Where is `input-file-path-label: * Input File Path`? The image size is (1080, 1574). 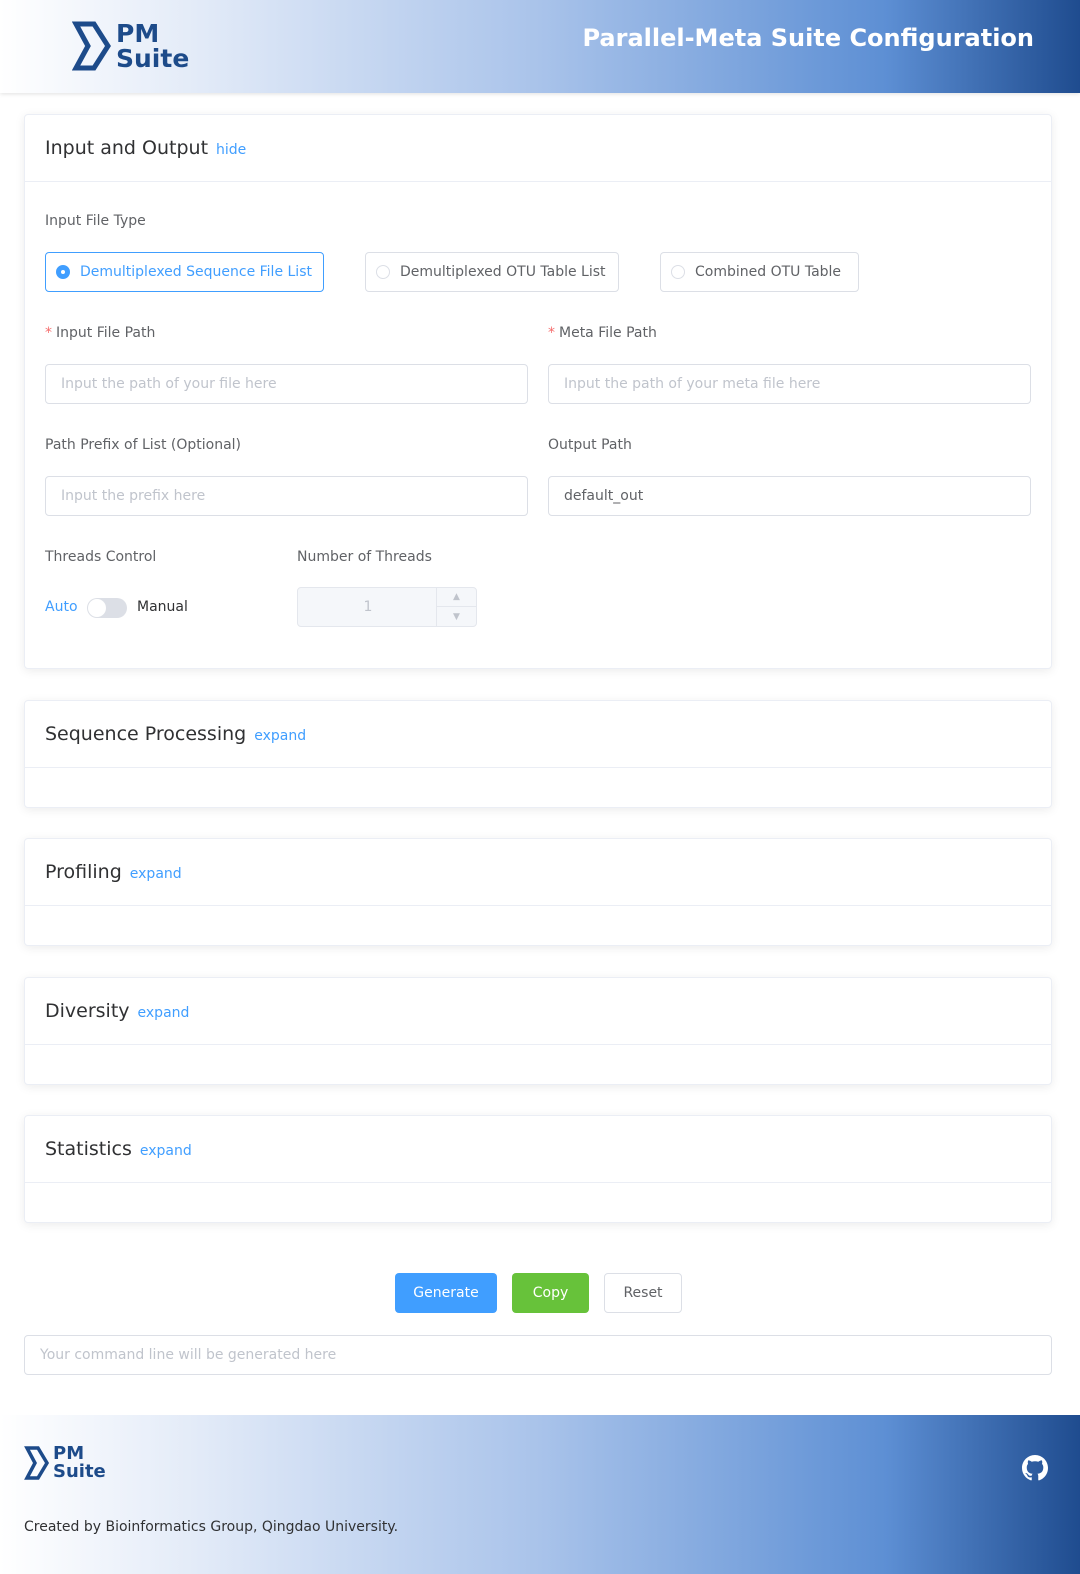
input-file-path-label: * Input File Path is located at coordinates (100, 333).